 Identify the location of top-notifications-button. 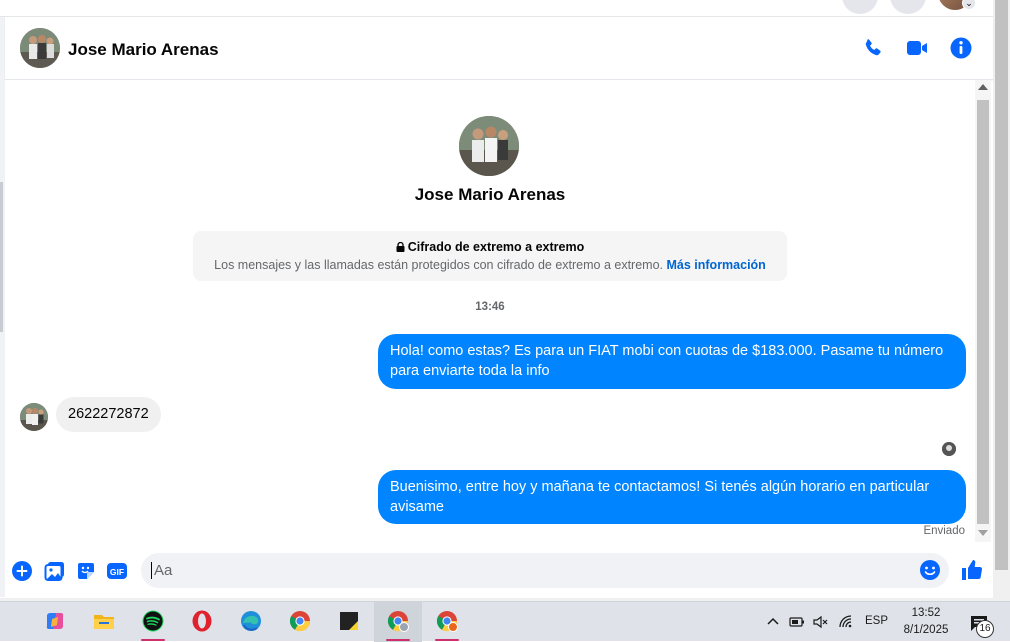
(908, 7).